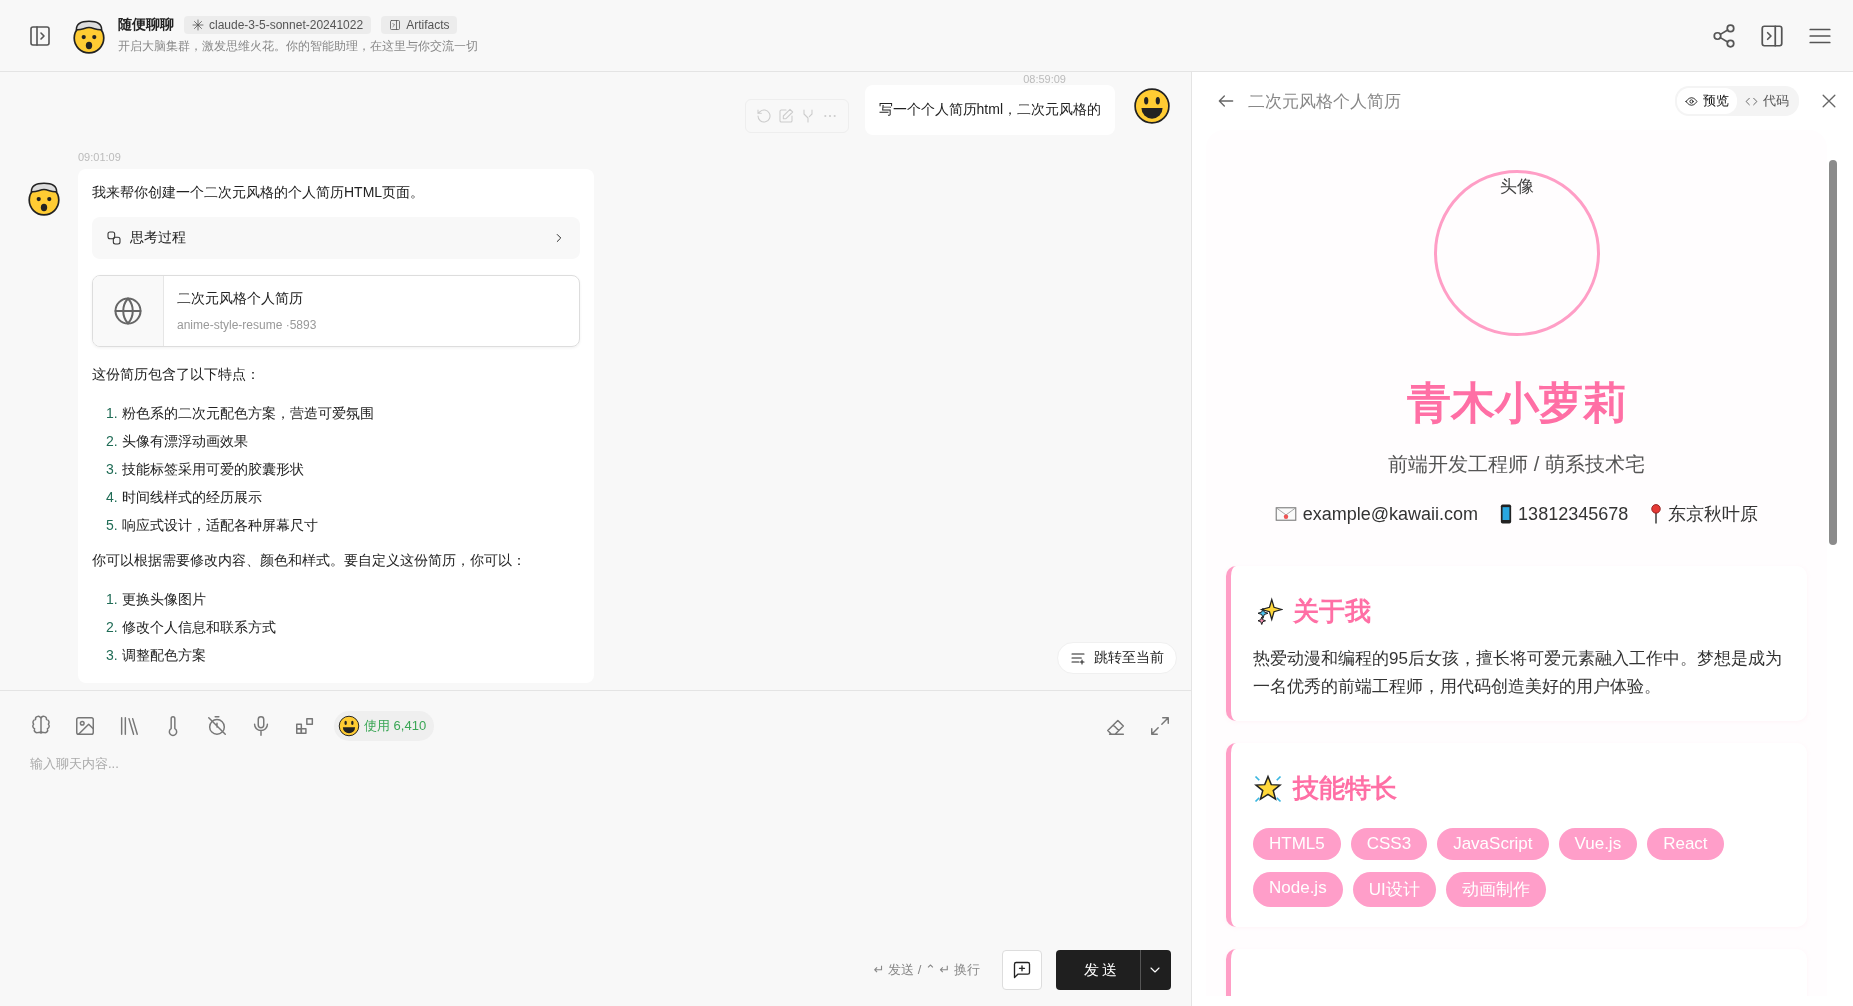 Image resolution: width=1853 pixels, height=1006 pixels. What do you see at coordinates (85, 726) in the screenshot?
I see `image-icon` at bounding box center [85, 726].